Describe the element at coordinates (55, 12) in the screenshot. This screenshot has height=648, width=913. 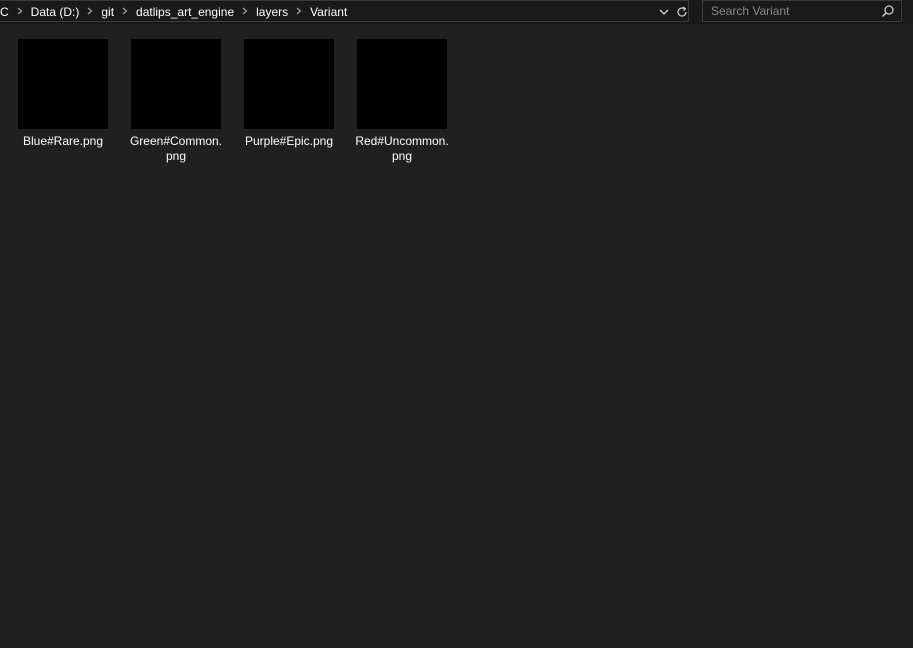
I see `breadcrumb-item-data-d: Data (D:)` at that location.